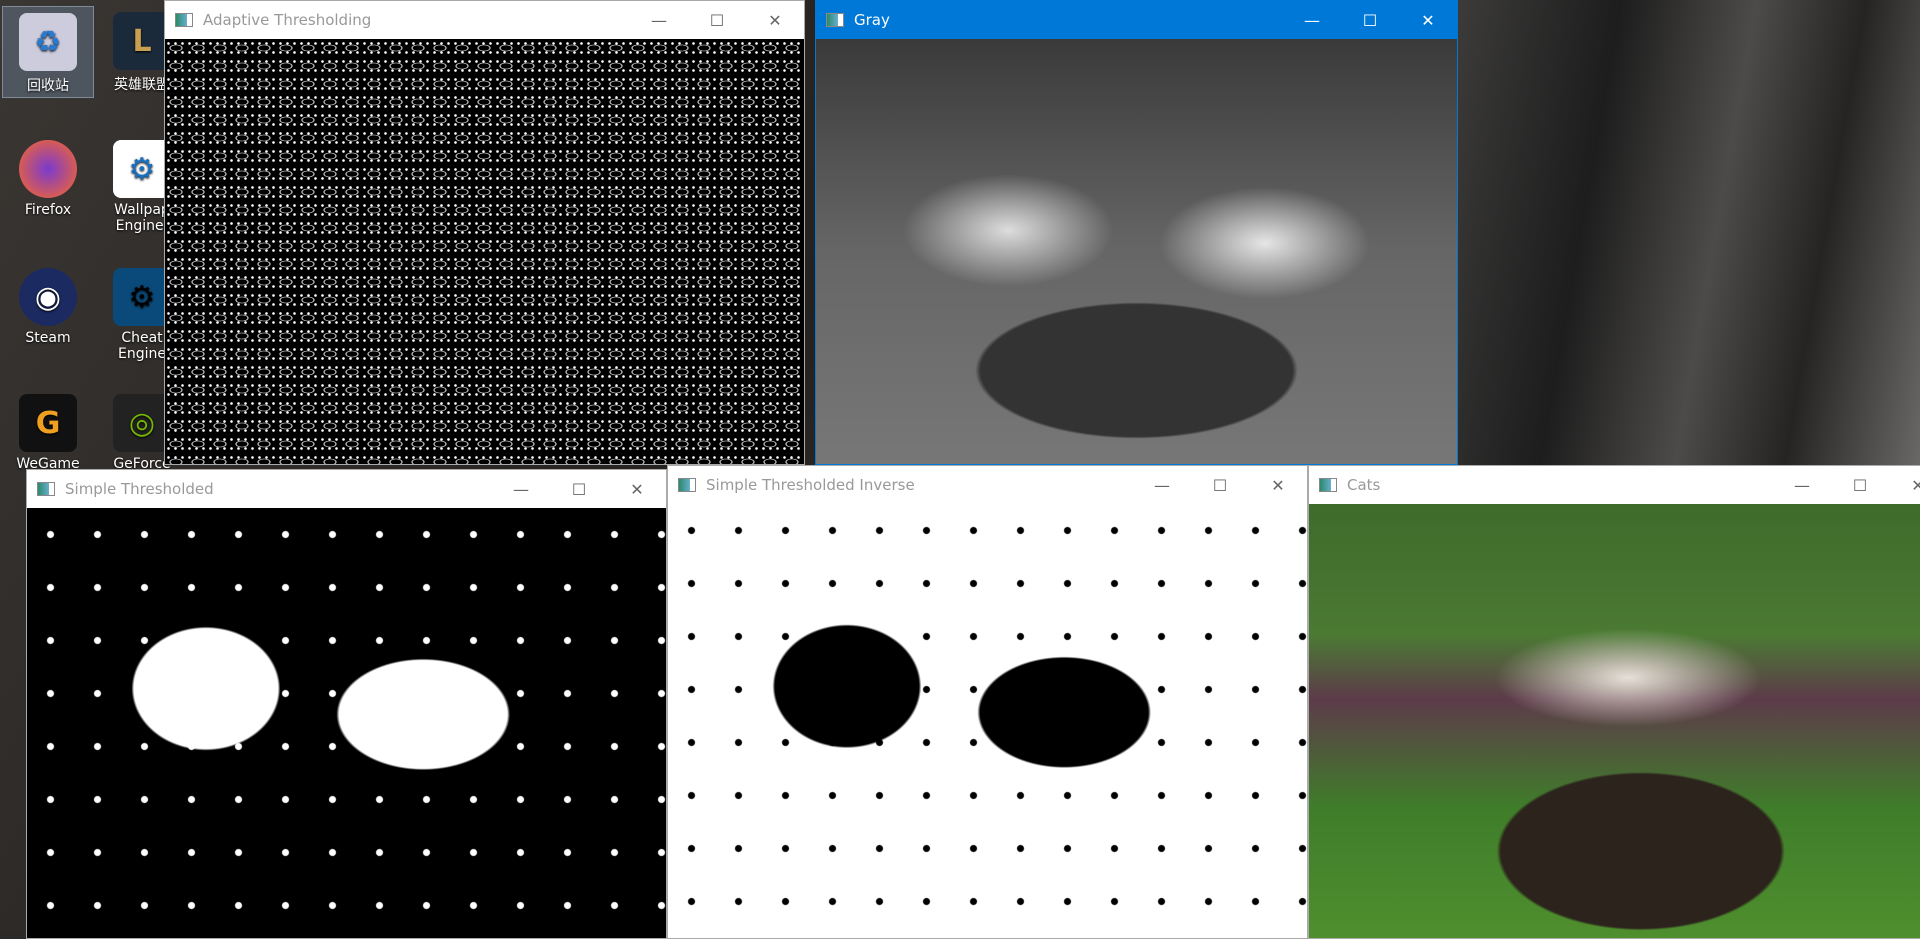 This screenshot has width=1920, height=939. Describe the element at coordinates (872, 20) in the screenshot. I see `window-title: Gray` at that location.